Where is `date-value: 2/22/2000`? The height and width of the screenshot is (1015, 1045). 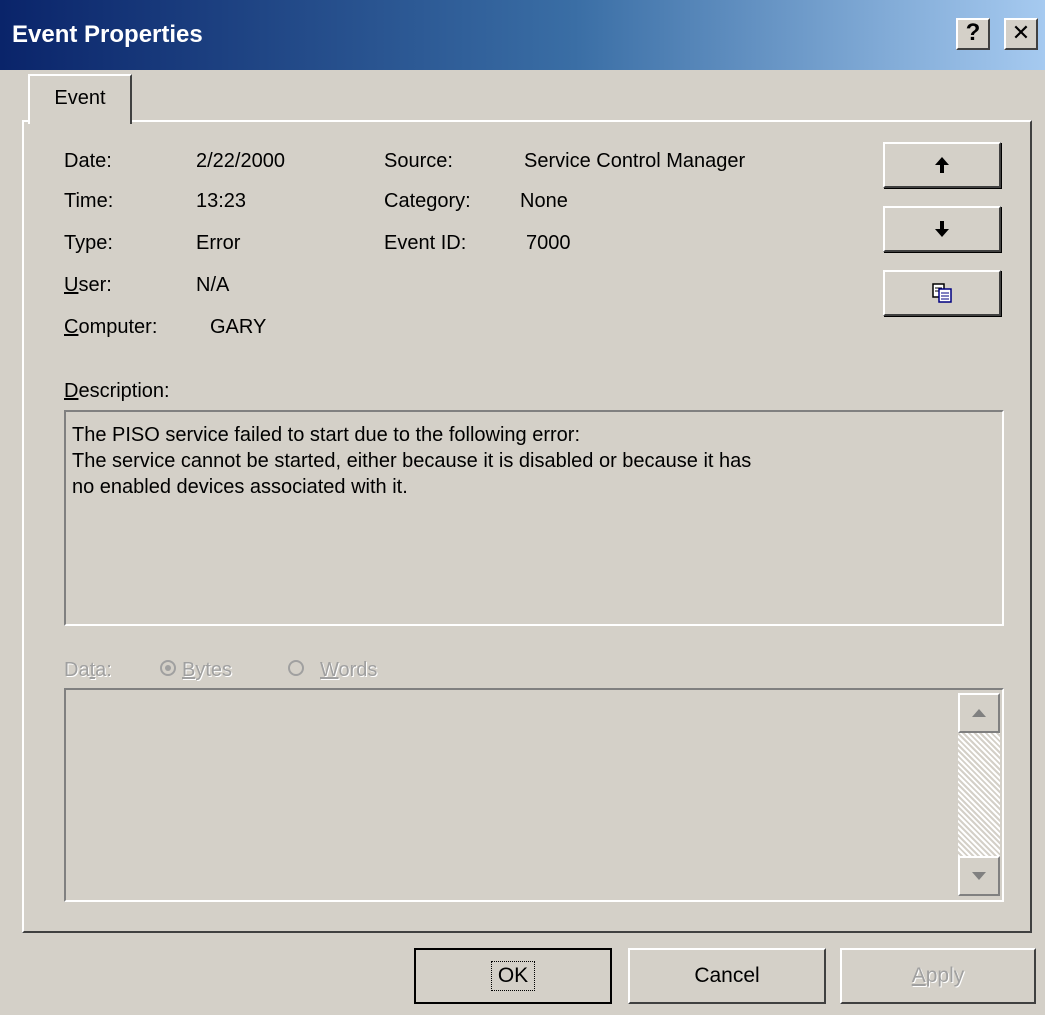
date-value: 2/22/2000 is located at coordinates (240, 161).